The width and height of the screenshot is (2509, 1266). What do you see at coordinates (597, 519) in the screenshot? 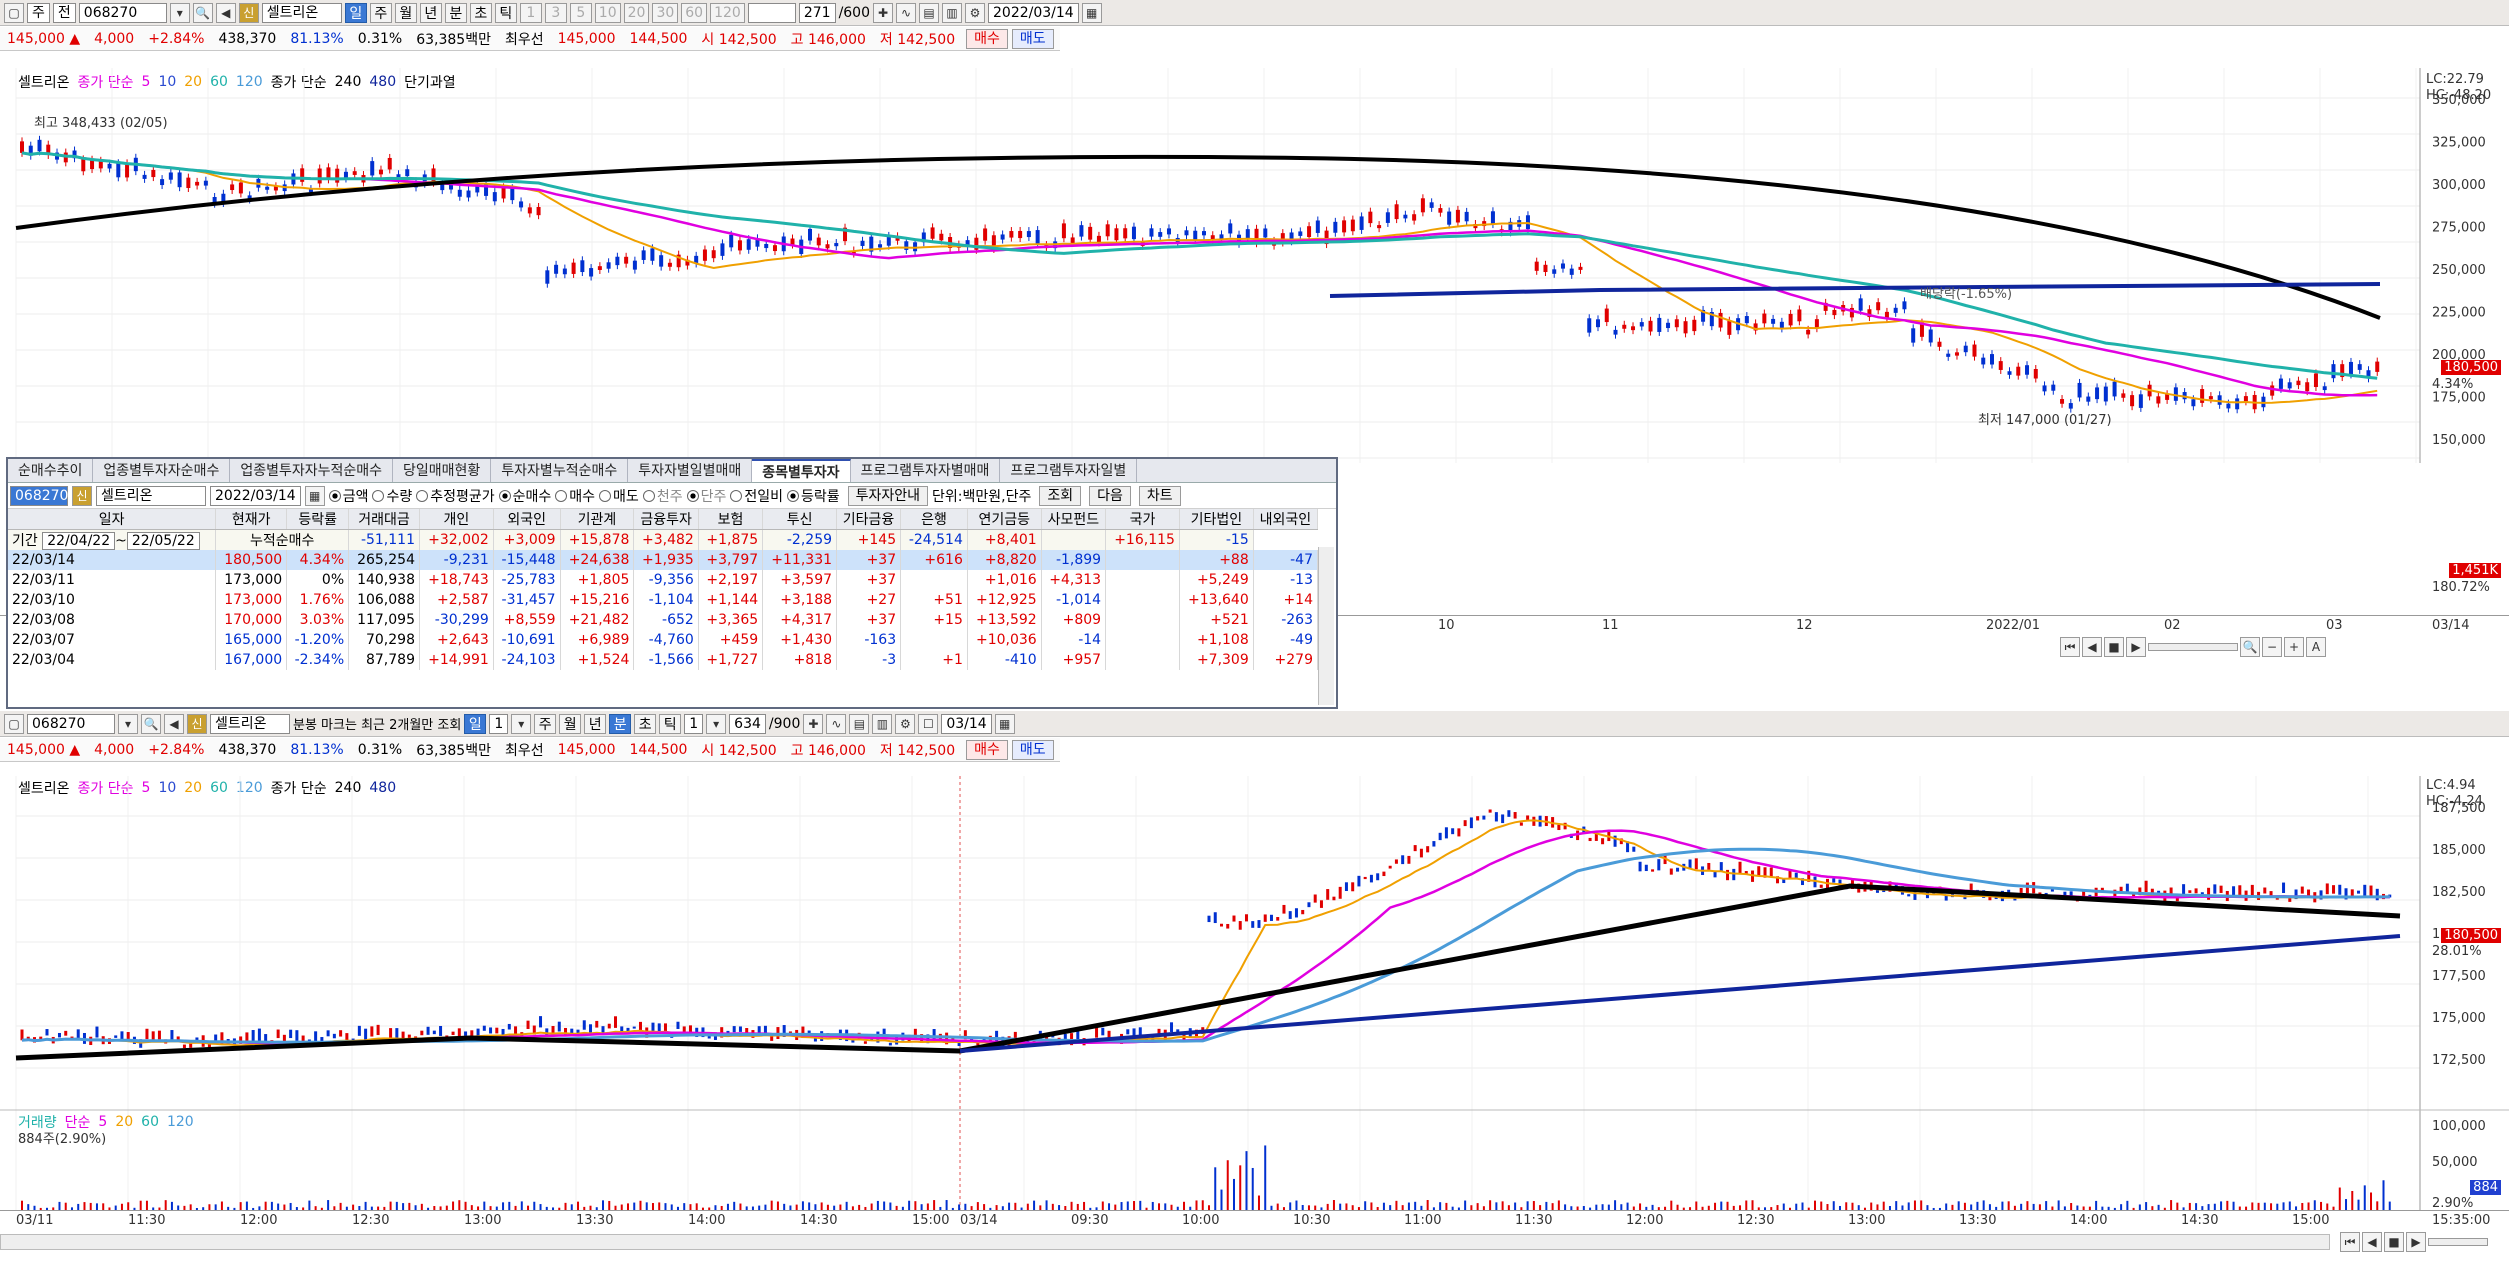
I see `column-header: 기관계` at bounding box center [597, 519].